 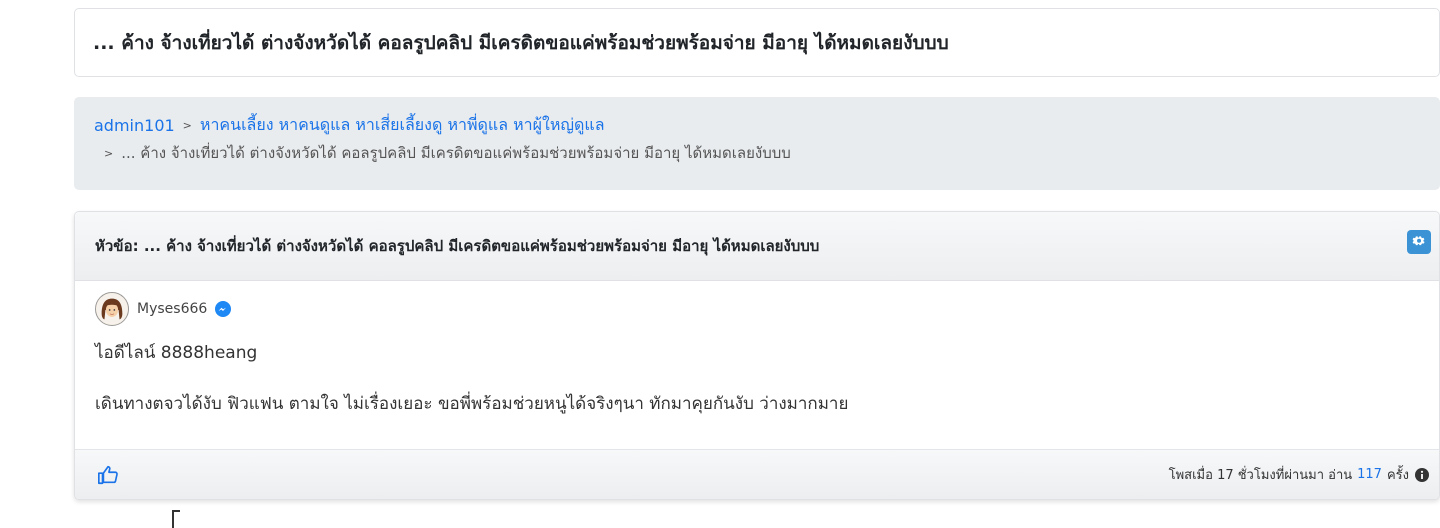 What do you see at coordinates (757, 309) in the screenshot?
I see `author-row: Myses666` at bounding box center [757, 309].